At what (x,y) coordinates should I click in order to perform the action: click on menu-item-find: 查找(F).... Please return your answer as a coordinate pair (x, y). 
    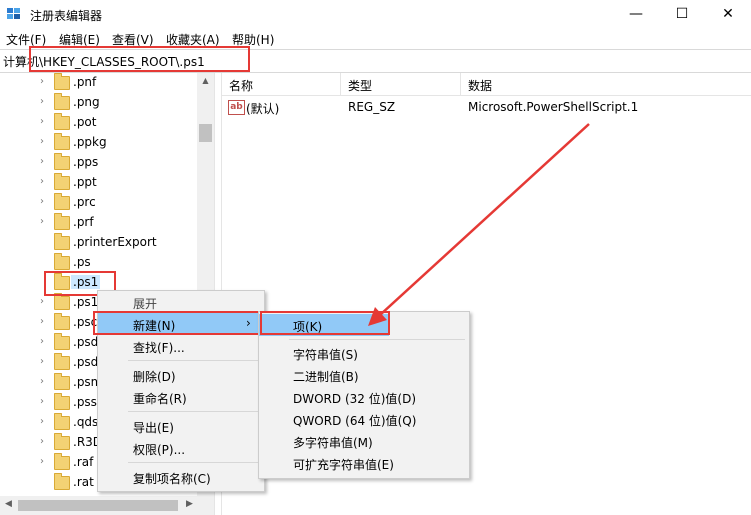
    Looking at the image, I should click on (159, 347).